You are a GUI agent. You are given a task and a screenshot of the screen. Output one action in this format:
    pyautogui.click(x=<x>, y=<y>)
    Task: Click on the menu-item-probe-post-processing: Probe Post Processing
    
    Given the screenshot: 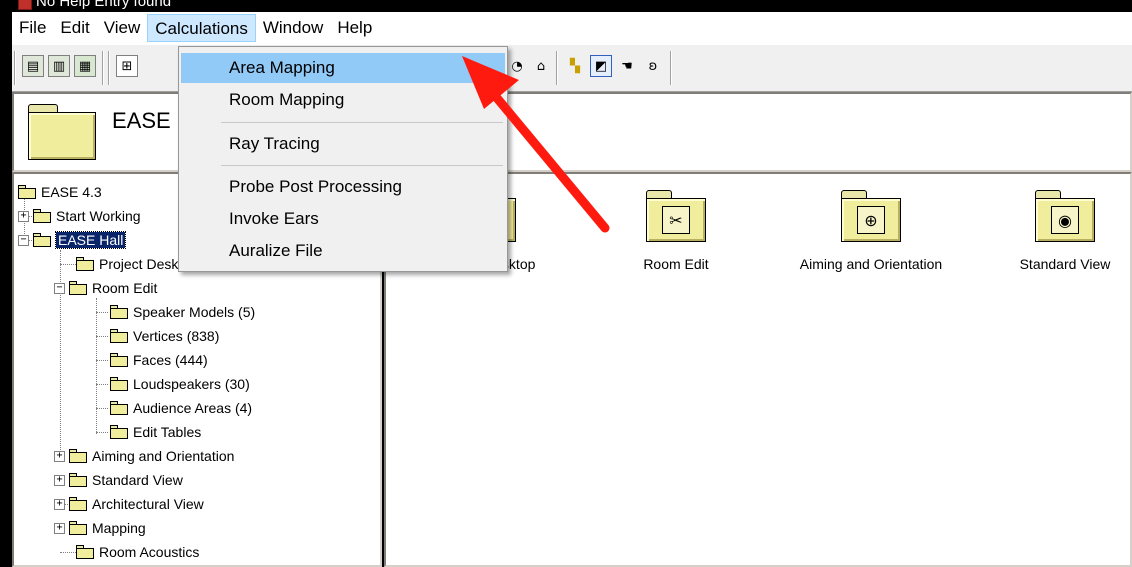 What is the action you would take?
    pyautogui.click(x=343, y=187)
    